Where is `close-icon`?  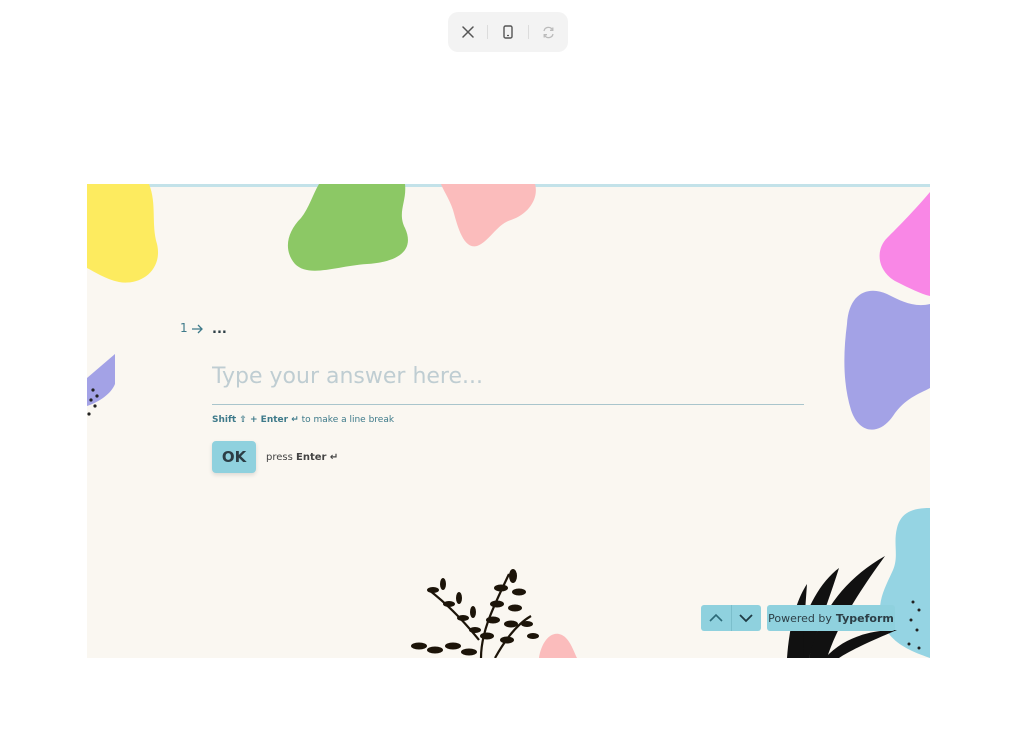 close-icon is located at coordinates (467, 32).